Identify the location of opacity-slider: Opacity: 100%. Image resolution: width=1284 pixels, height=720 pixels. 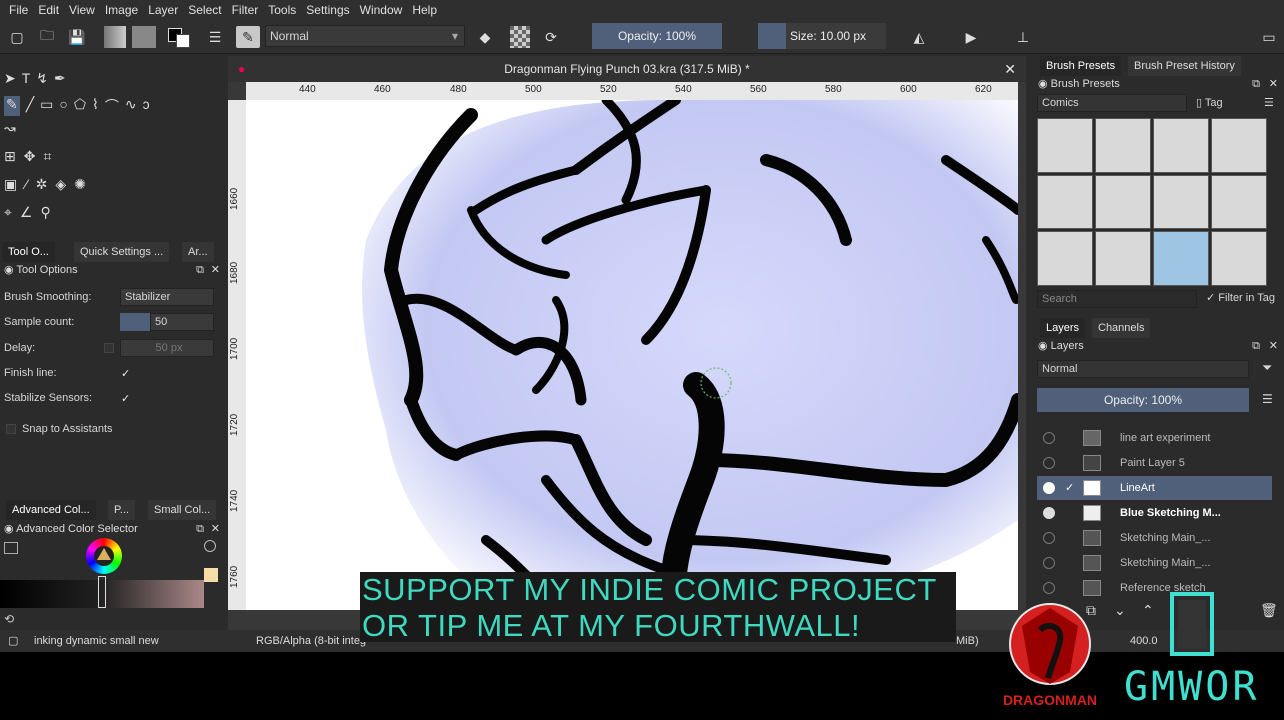
(657, 36).